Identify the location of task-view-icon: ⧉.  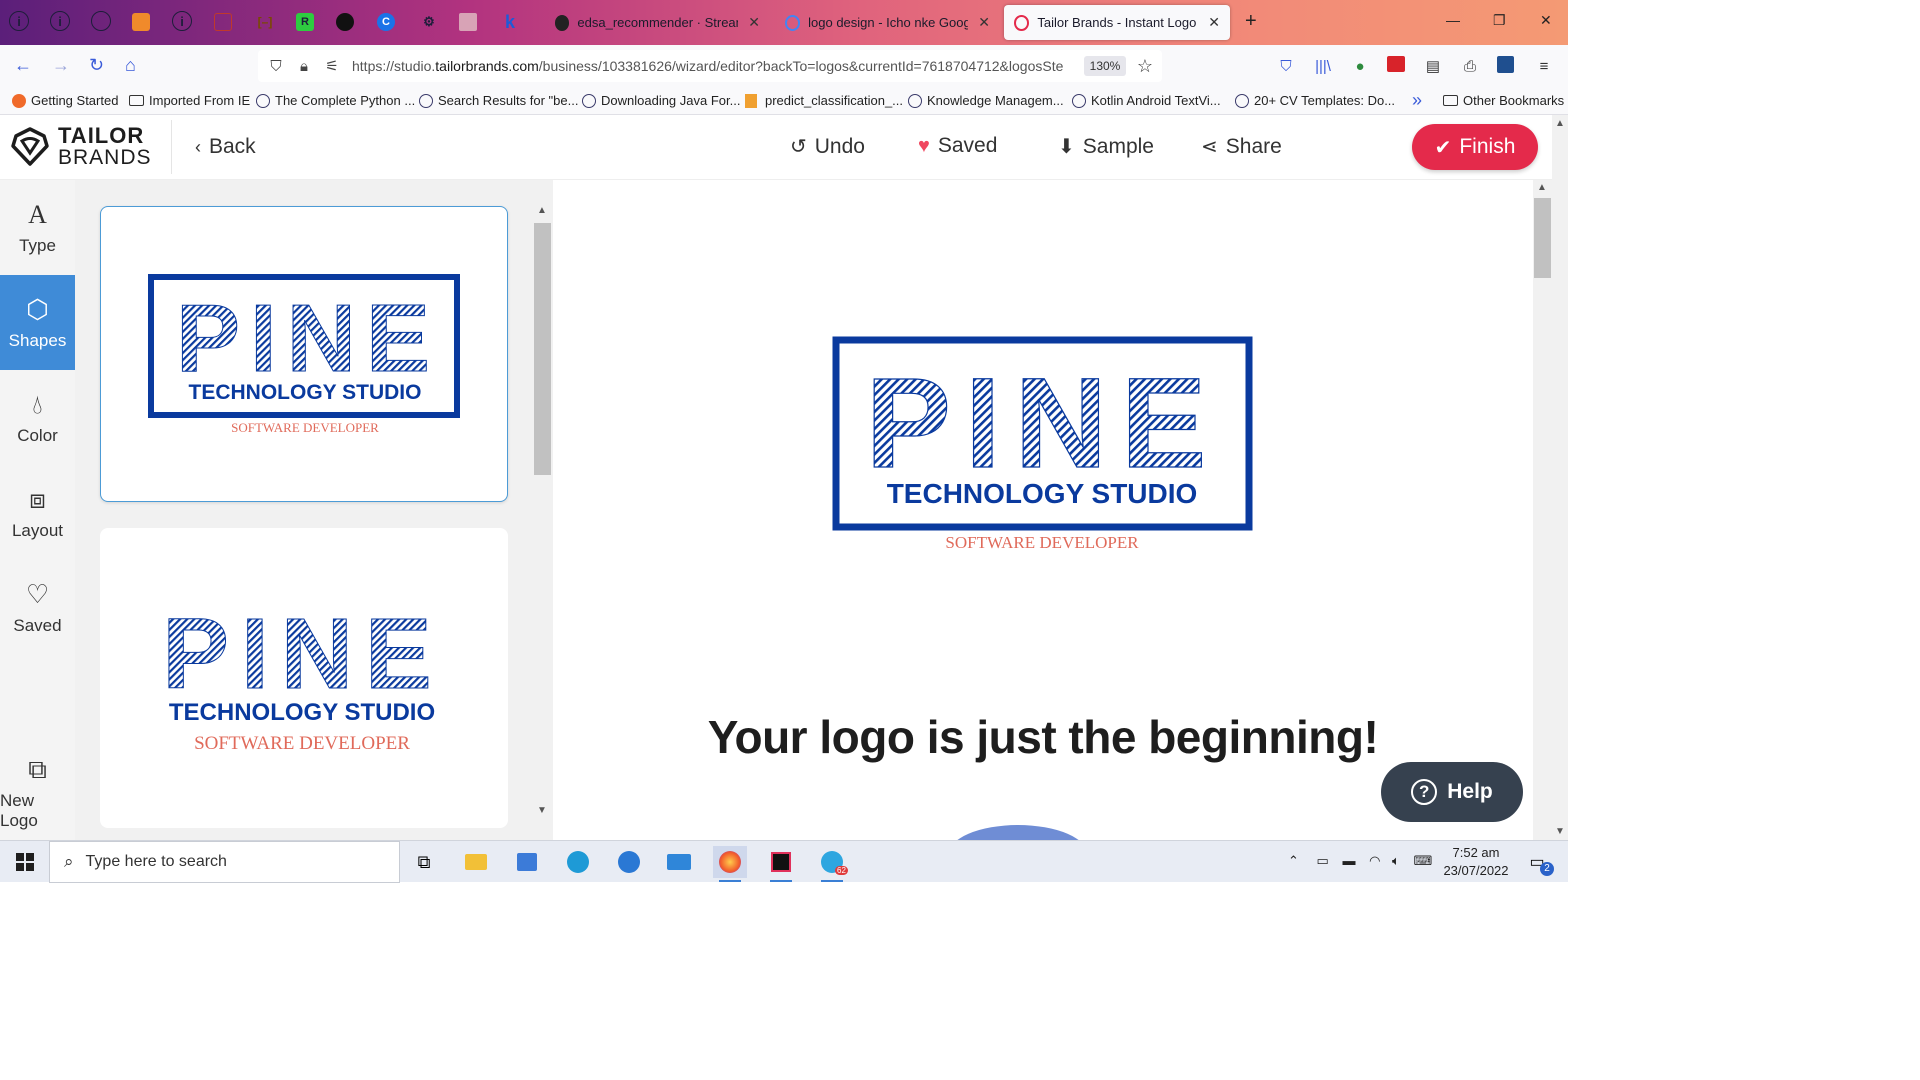
(424, 862).